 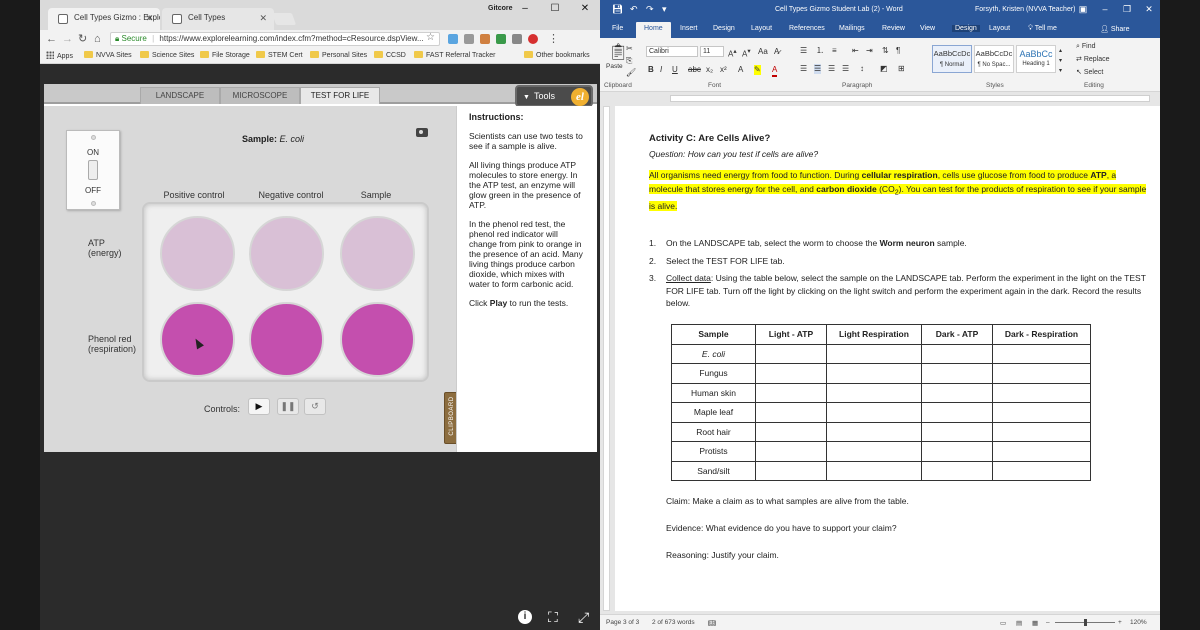 What do you see at coordinates (952, 59) in the screenshot?
I see `style-normal: AaBbCcDc ¶ Normal` at bounding box center [952, 59].